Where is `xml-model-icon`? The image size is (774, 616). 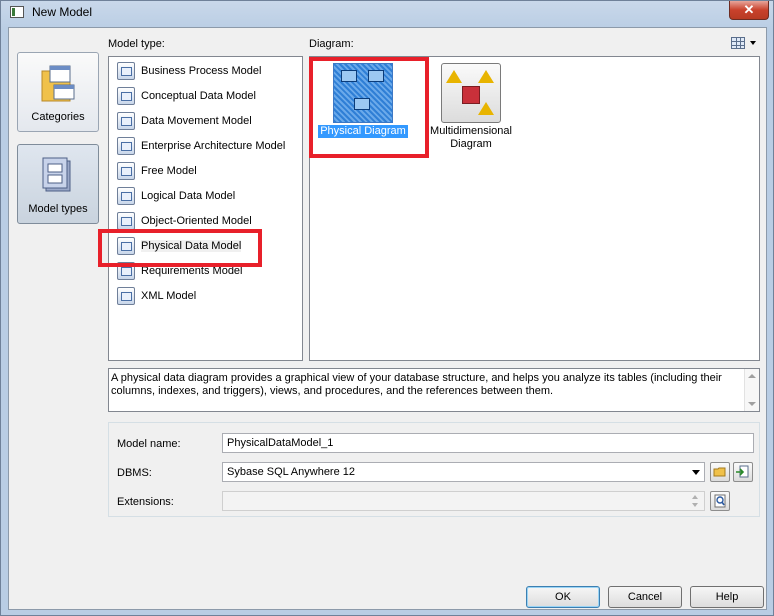
xml-model-icon is located at coordinates (126, 296).